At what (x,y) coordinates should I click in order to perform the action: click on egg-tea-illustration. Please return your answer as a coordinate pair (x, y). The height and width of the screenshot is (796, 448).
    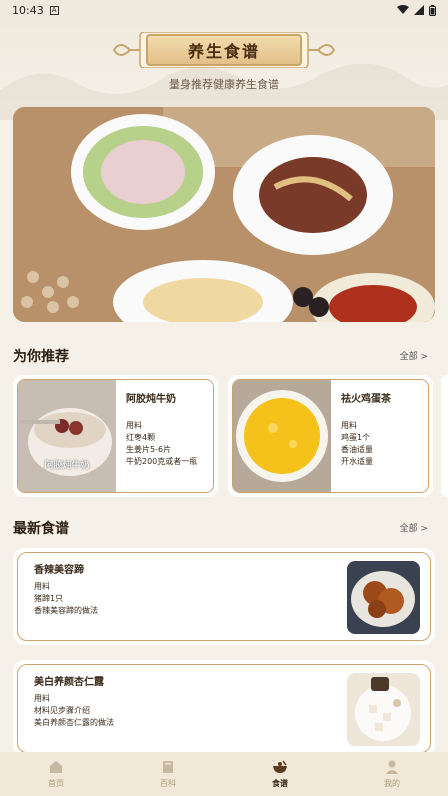
    Looking at the image, I should click on (282, 436).